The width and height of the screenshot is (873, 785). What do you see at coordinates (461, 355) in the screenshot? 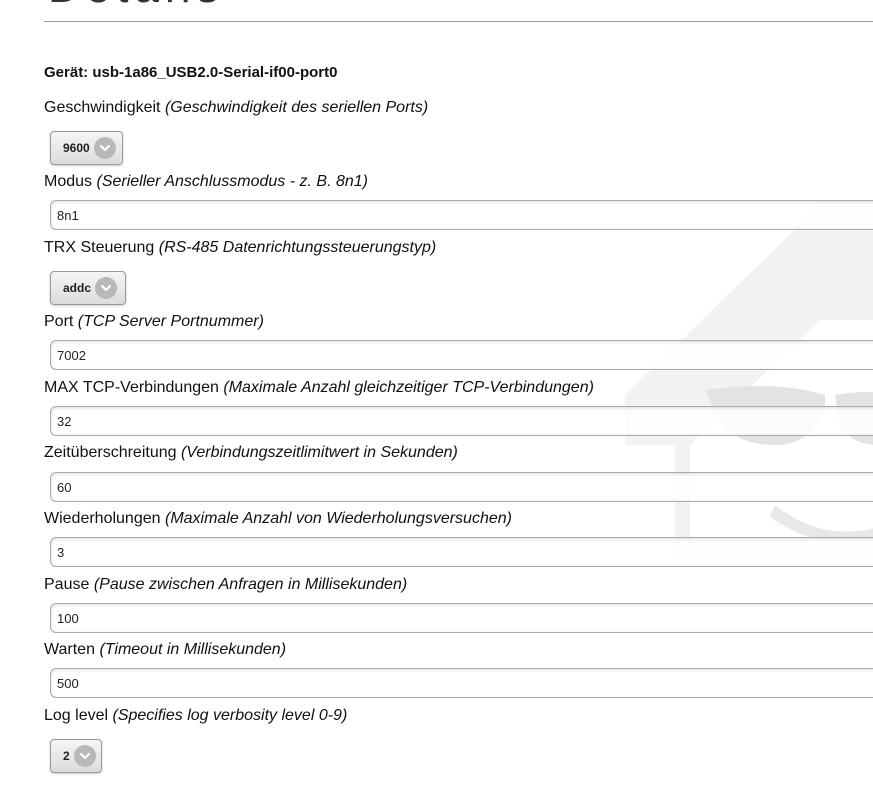
I see `port-input` at bounding box center [461, 355].